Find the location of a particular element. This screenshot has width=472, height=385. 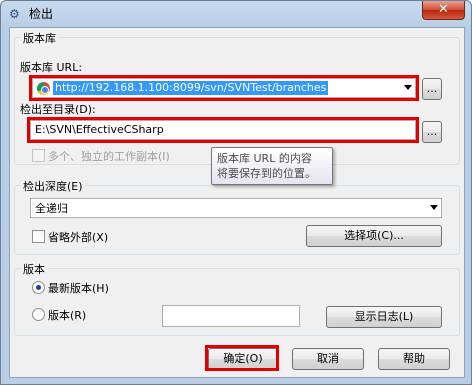

multiple-working-copies-checkbox is located at coordinates (38, 155).